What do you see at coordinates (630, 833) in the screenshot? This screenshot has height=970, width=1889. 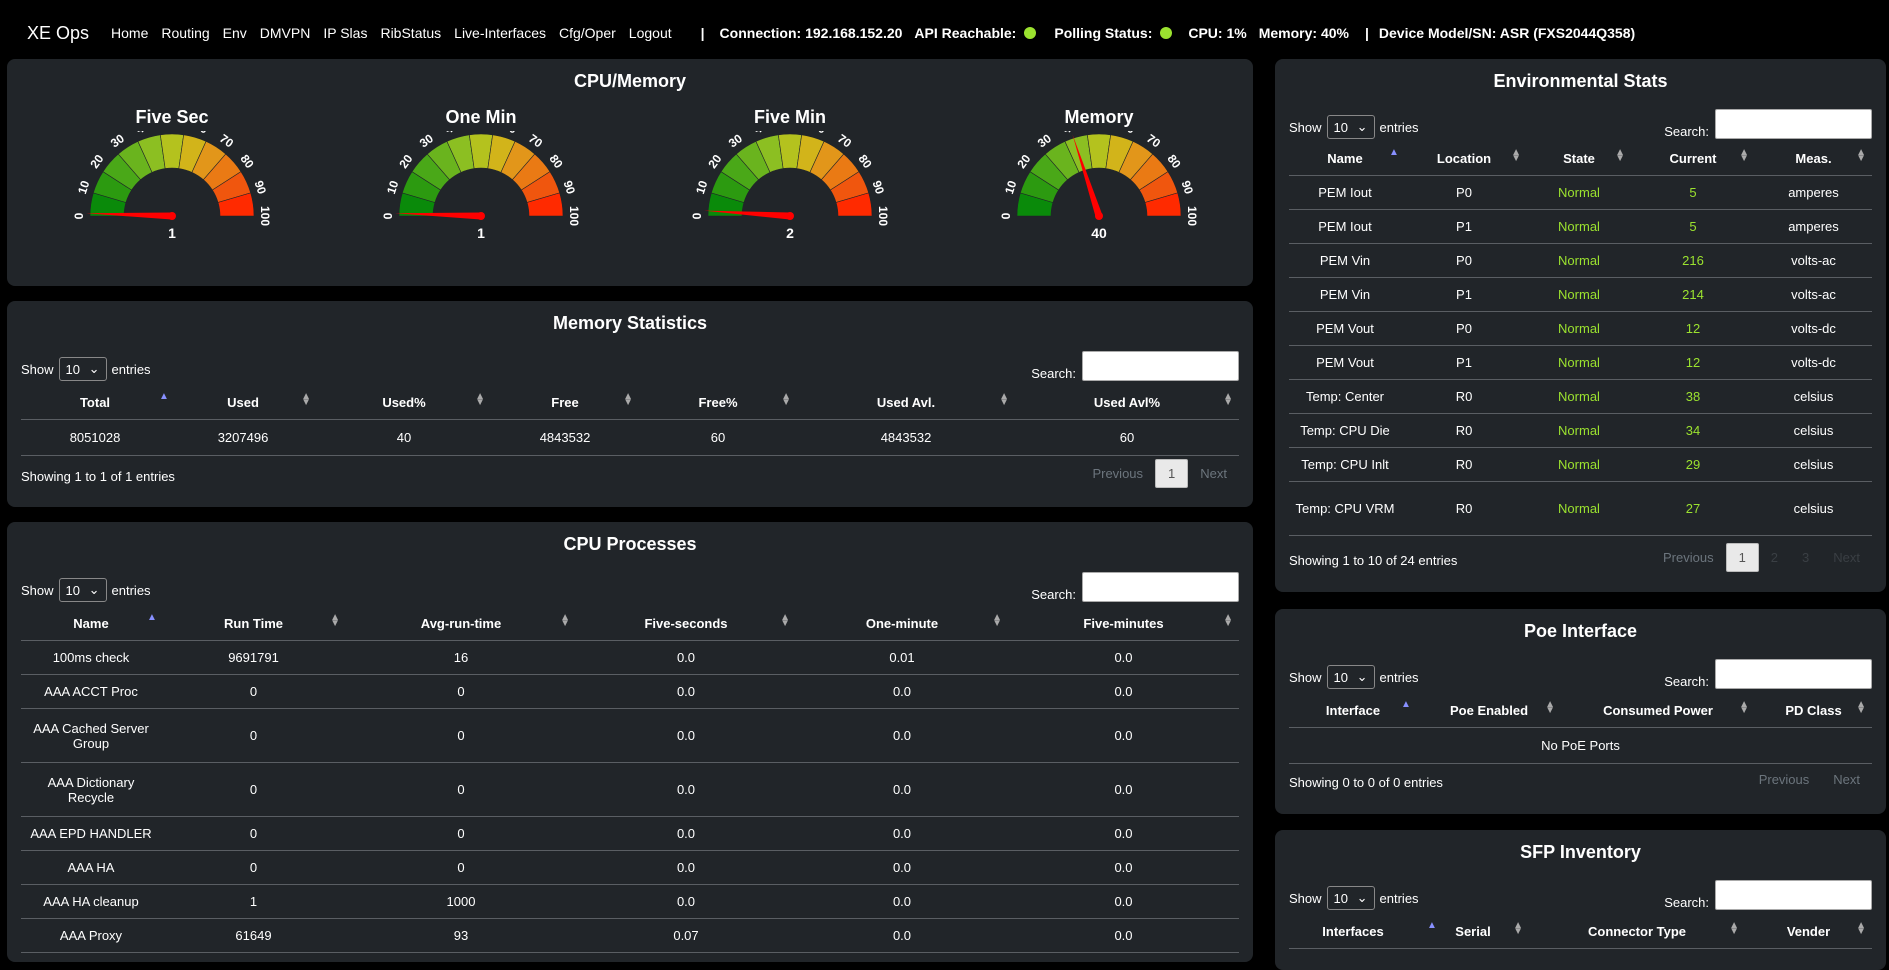 I see `table-row: AAA EPD HANDLER 0 0 0.0 0.0 0.0` at bounding box center [630, 833].